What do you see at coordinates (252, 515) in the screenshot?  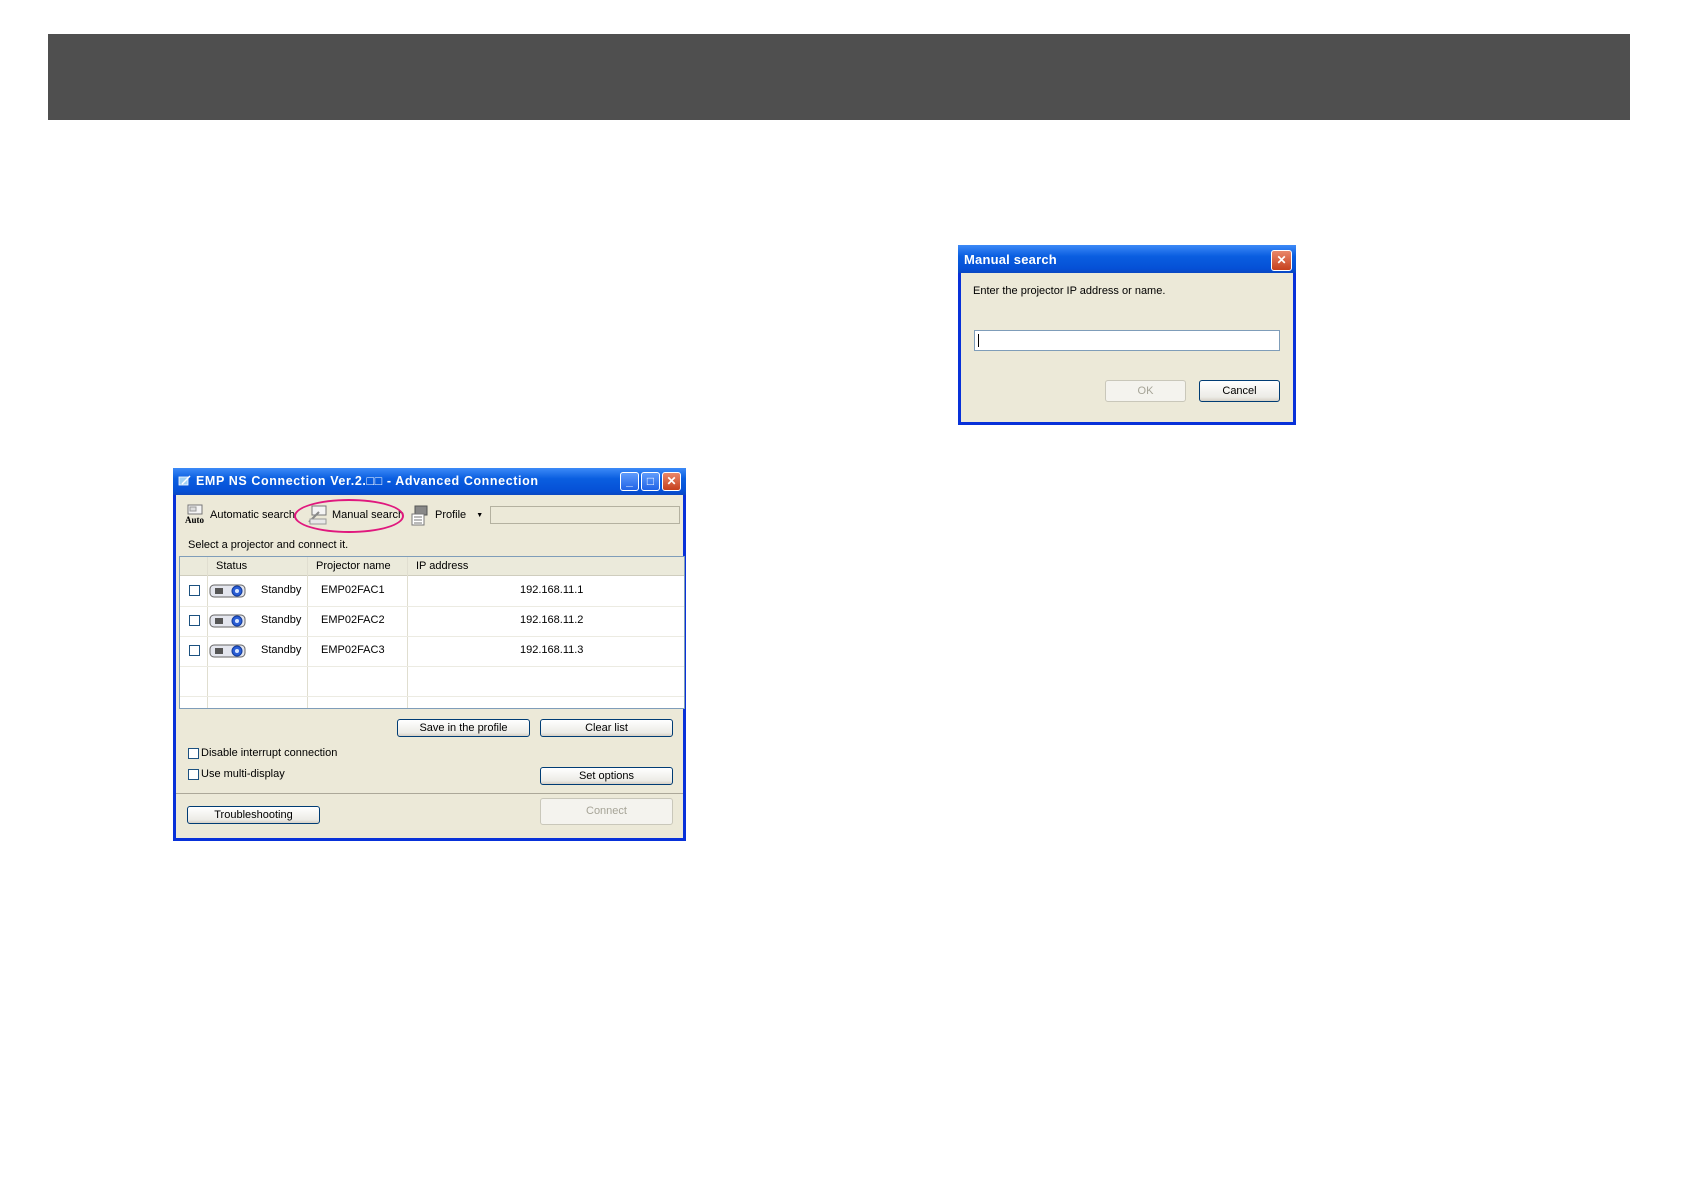 I see `automatic-search-label: Automatic search` at bounding box center [252, 515].